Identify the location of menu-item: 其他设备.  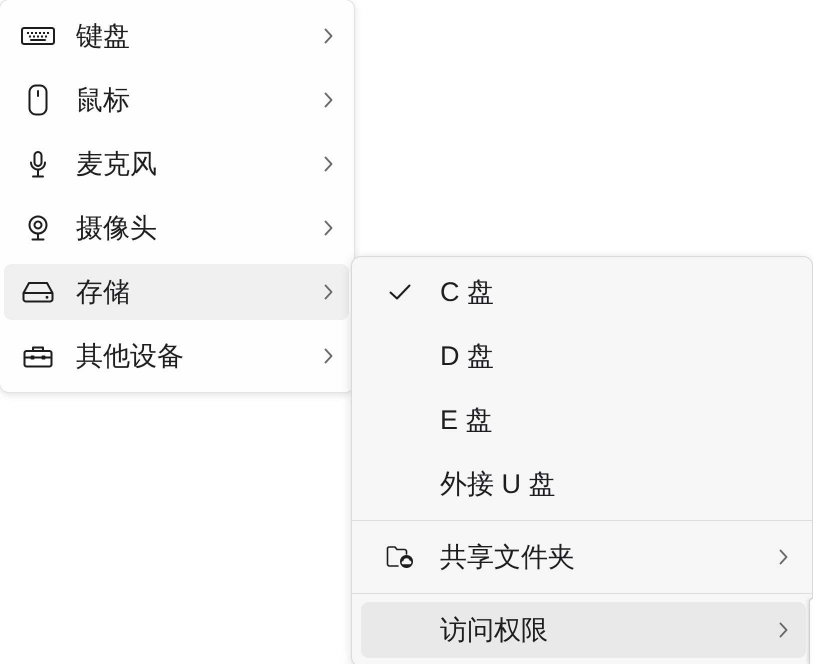
(176, 356).